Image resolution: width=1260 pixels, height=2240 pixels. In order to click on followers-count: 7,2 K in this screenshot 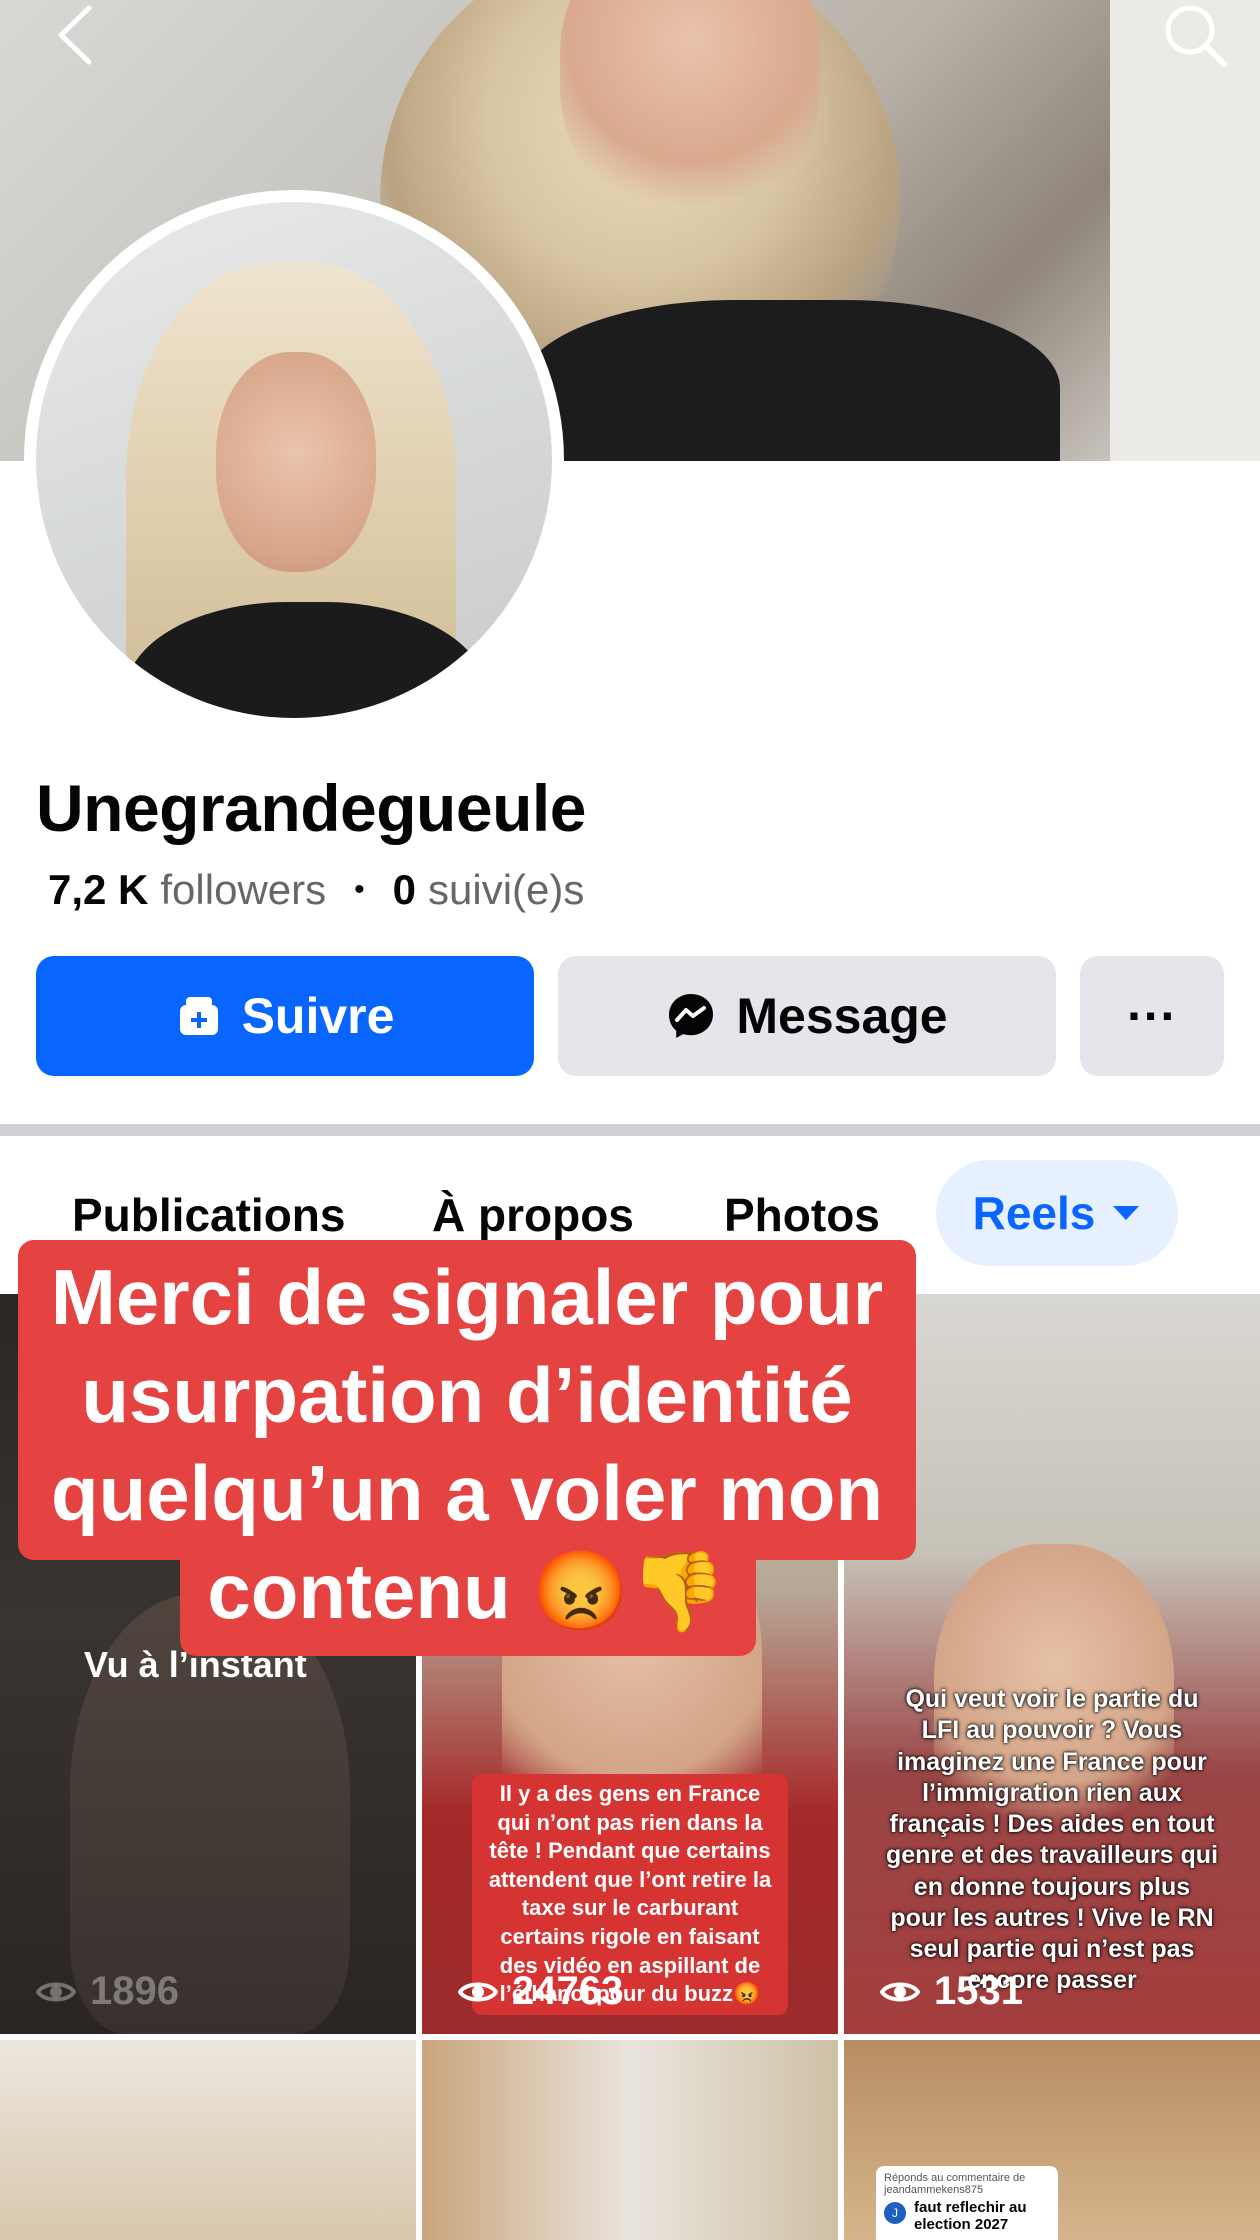, I will do `click(98, 890)`.